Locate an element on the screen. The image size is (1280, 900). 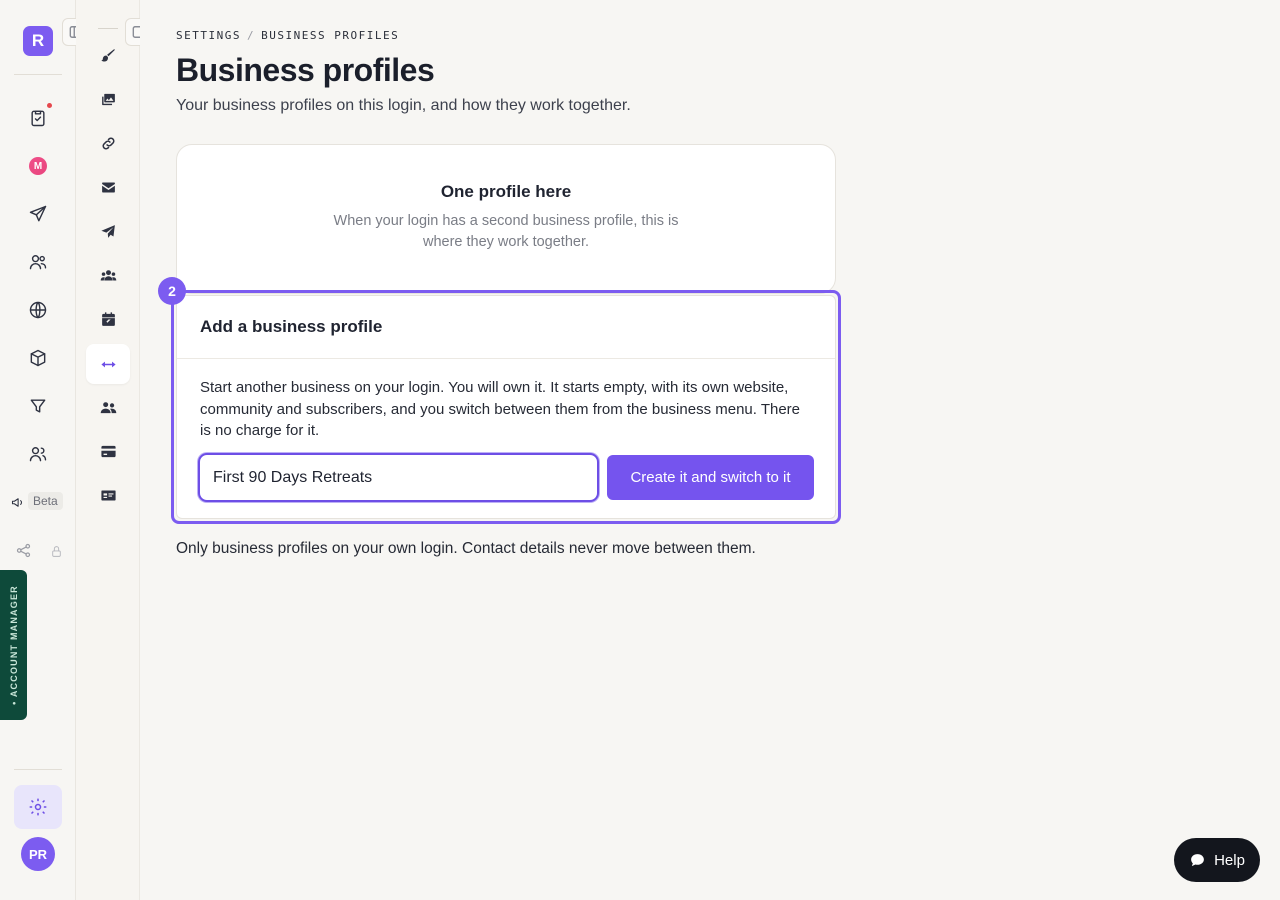
share-icon is located at coordinates (23, 550).